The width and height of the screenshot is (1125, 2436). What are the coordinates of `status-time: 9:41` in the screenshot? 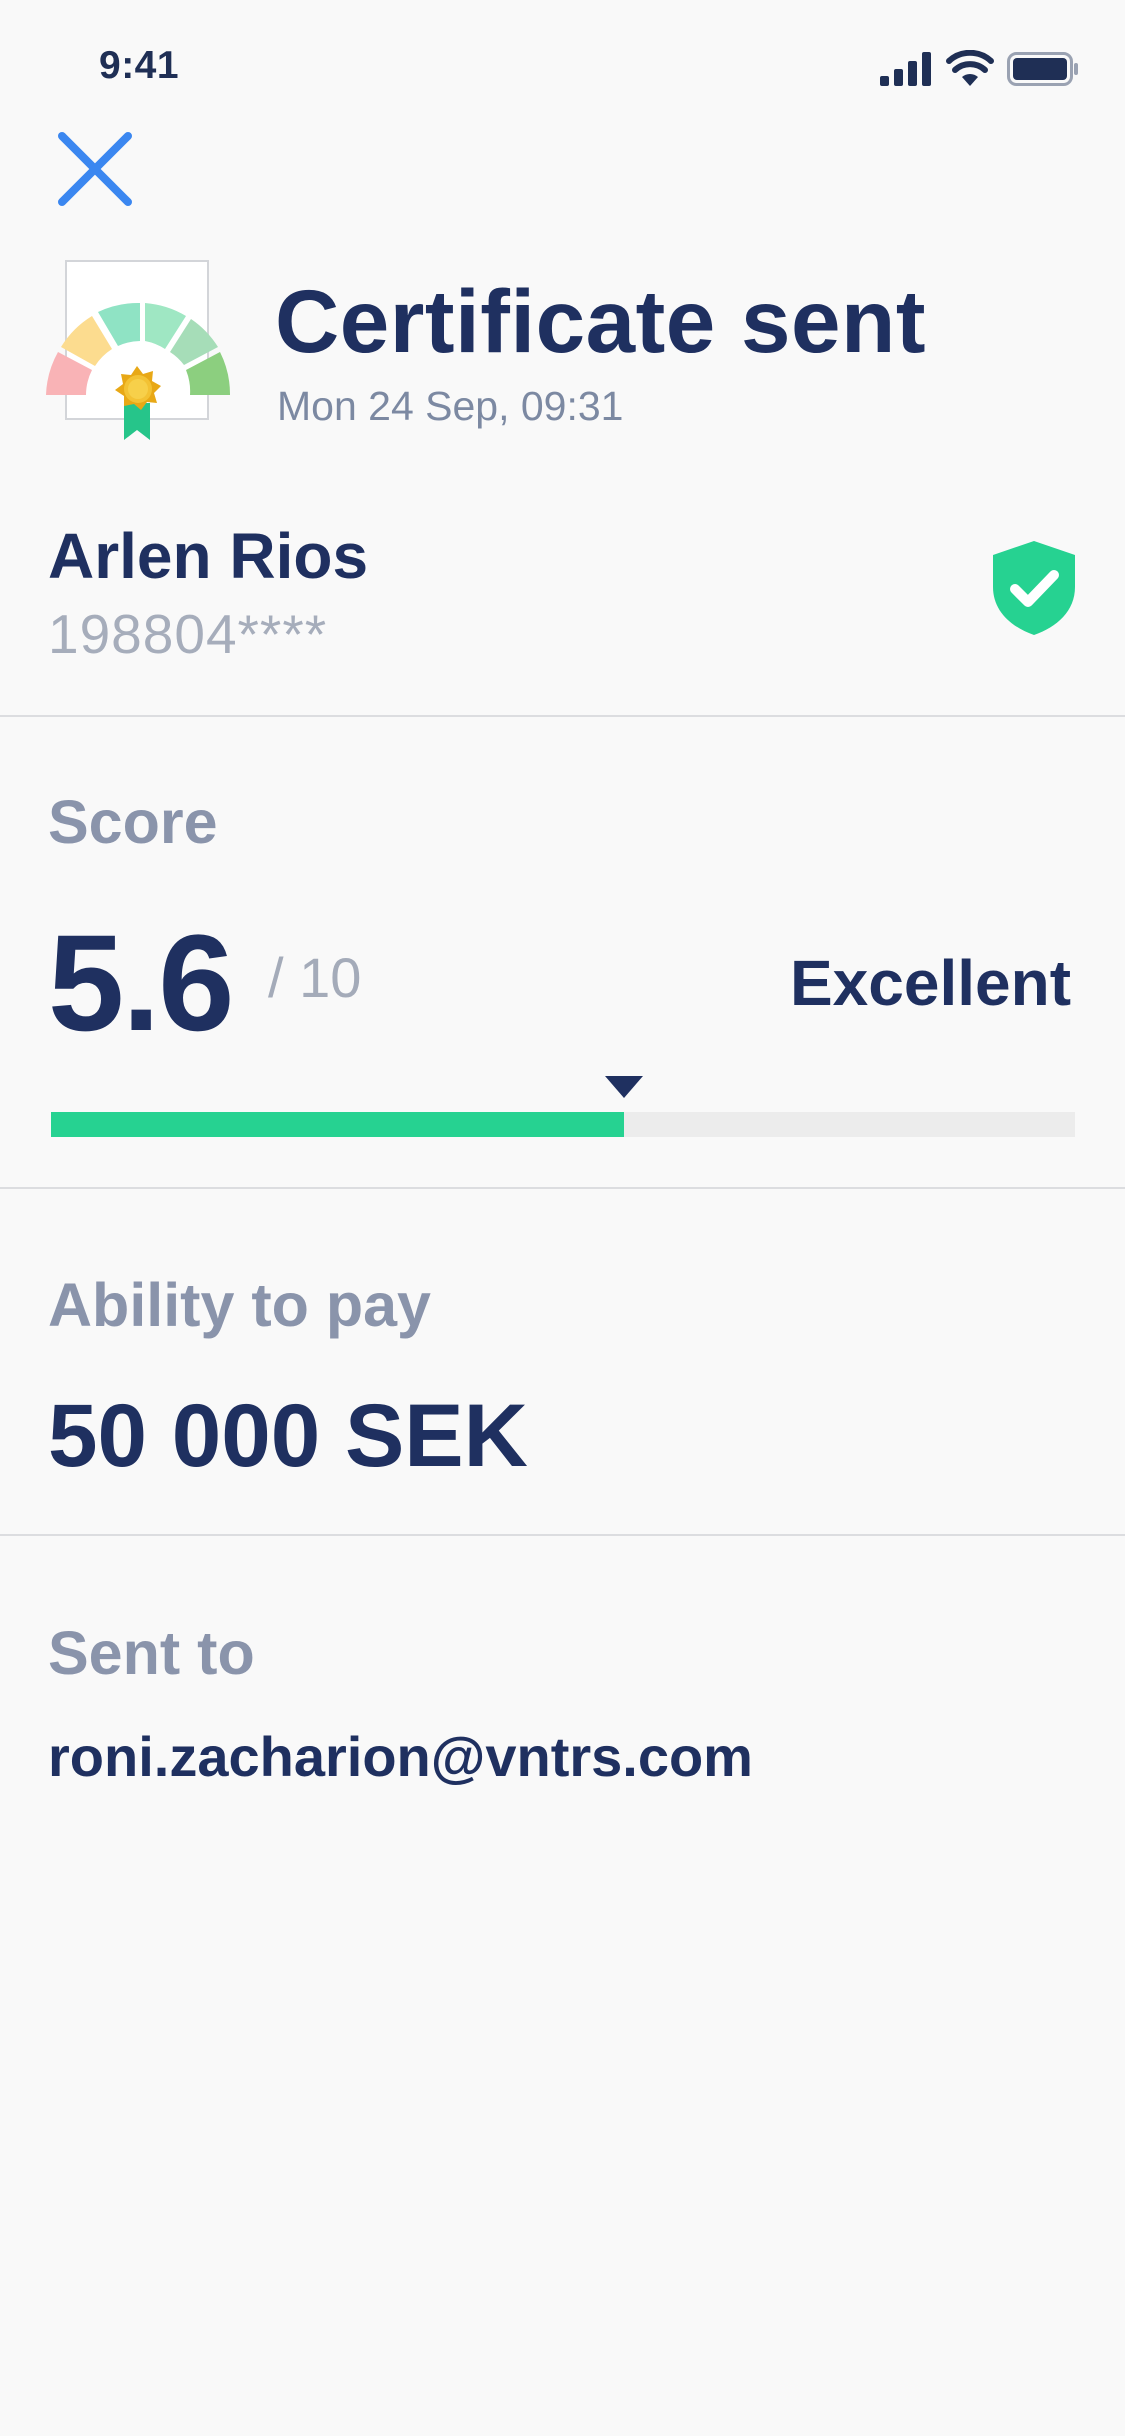 It's located at (139, 65).